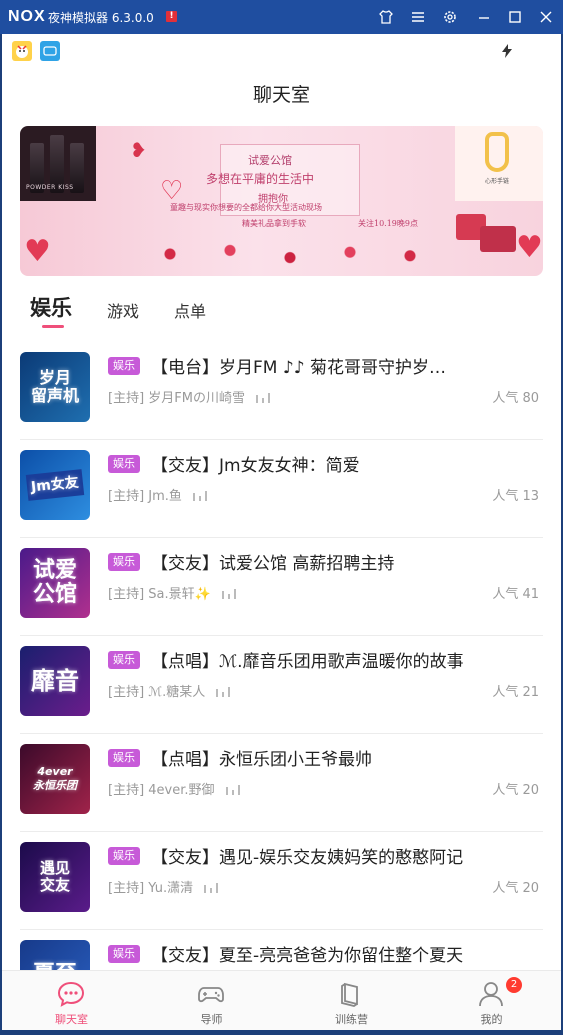 The width and height of the screenshot is (563, 1035). I want to click on gift-box, so click(498, 239).